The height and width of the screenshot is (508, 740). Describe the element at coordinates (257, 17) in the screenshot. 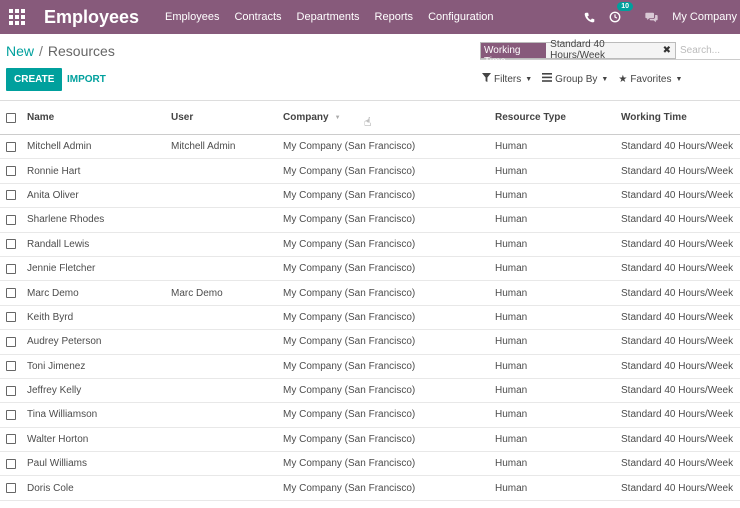

I see `menu-contracts: Contracts` at that location.